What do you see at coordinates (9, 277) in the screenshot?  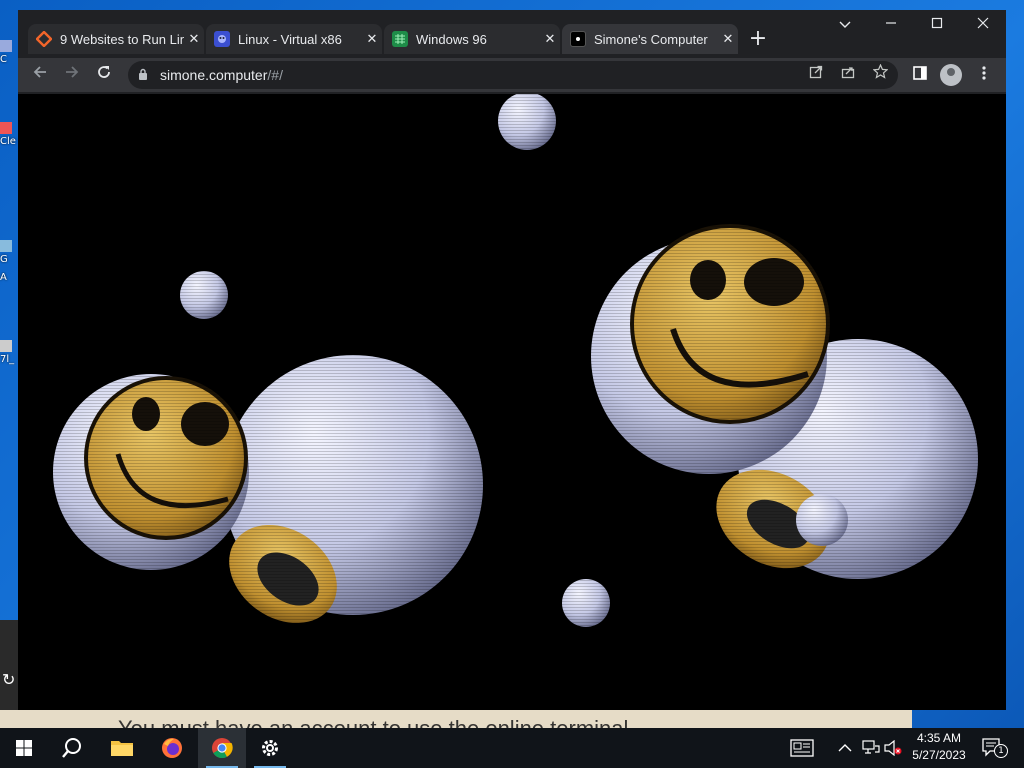 I see `desktop-icon: A` at bounding box center [9, 277].